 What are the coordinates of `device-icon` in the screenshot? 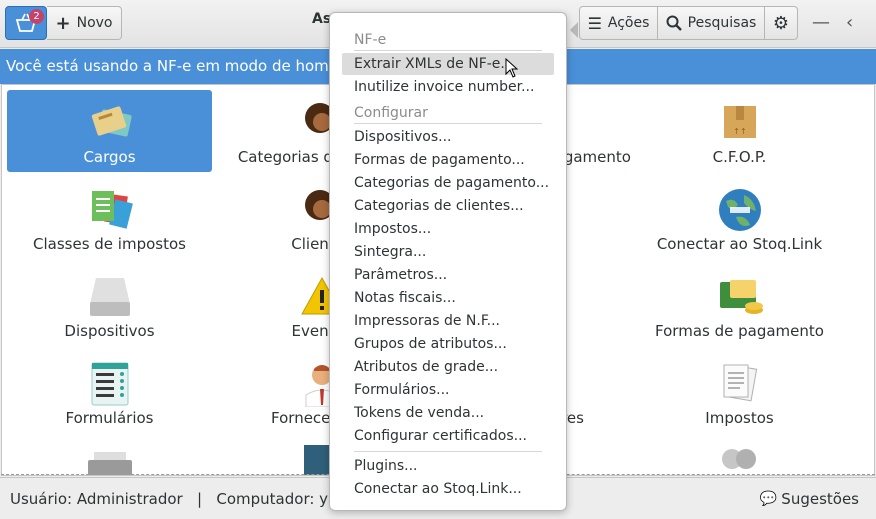 It's located at (109, 297).